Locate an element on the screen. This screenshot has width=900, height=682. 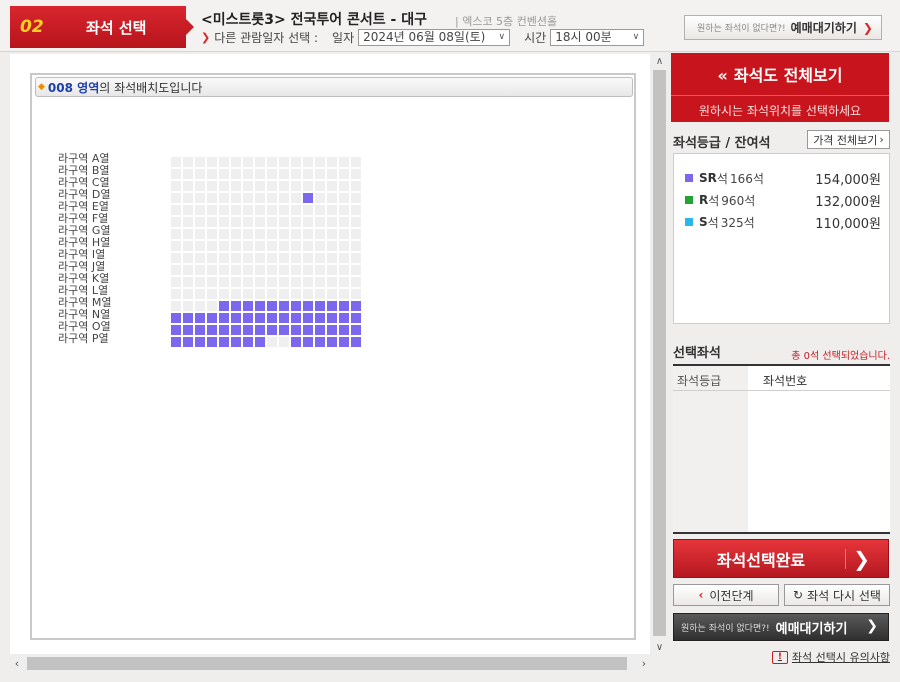
scroll-up-icon: ∧ is located at coordinates (659, 61).